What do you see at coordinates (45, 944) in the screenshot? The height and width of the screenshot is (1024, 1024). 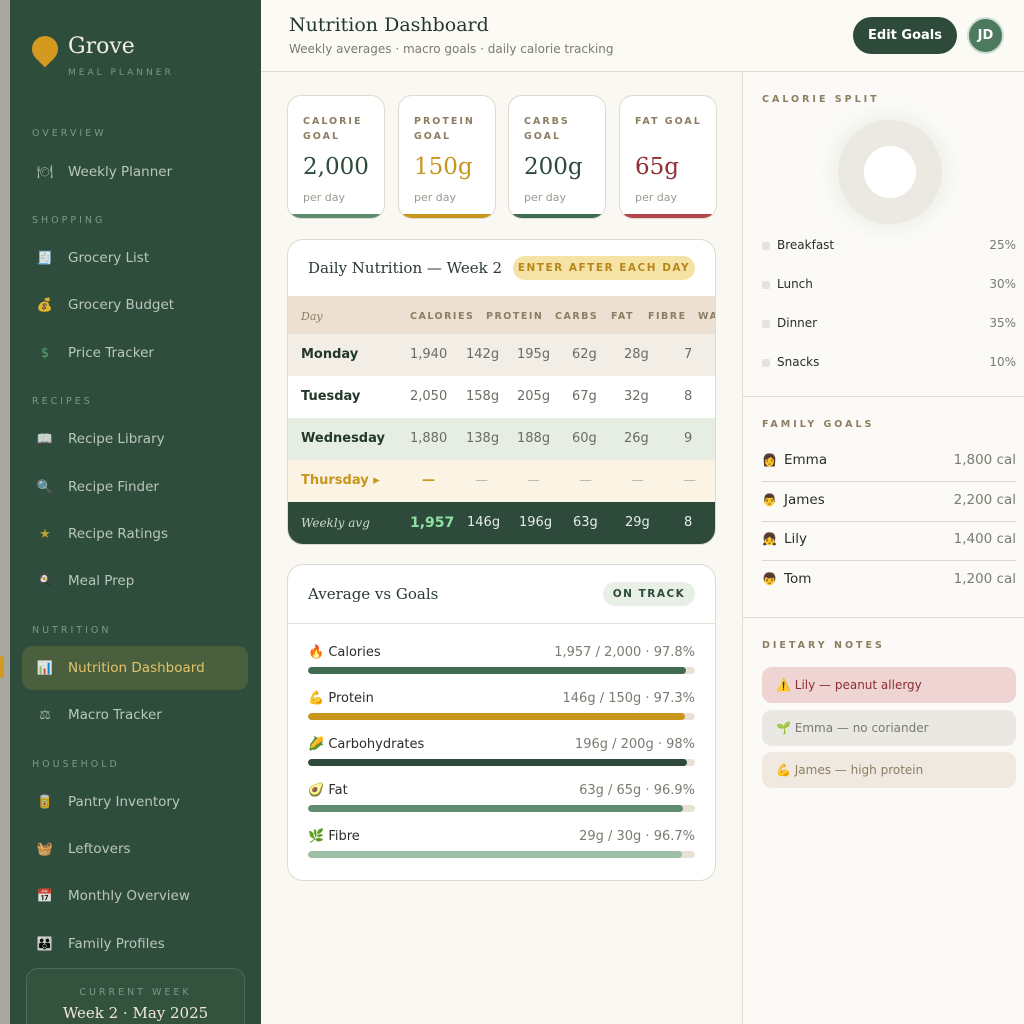 I see `family-icon: 👪` at bounding box center [45, 944].